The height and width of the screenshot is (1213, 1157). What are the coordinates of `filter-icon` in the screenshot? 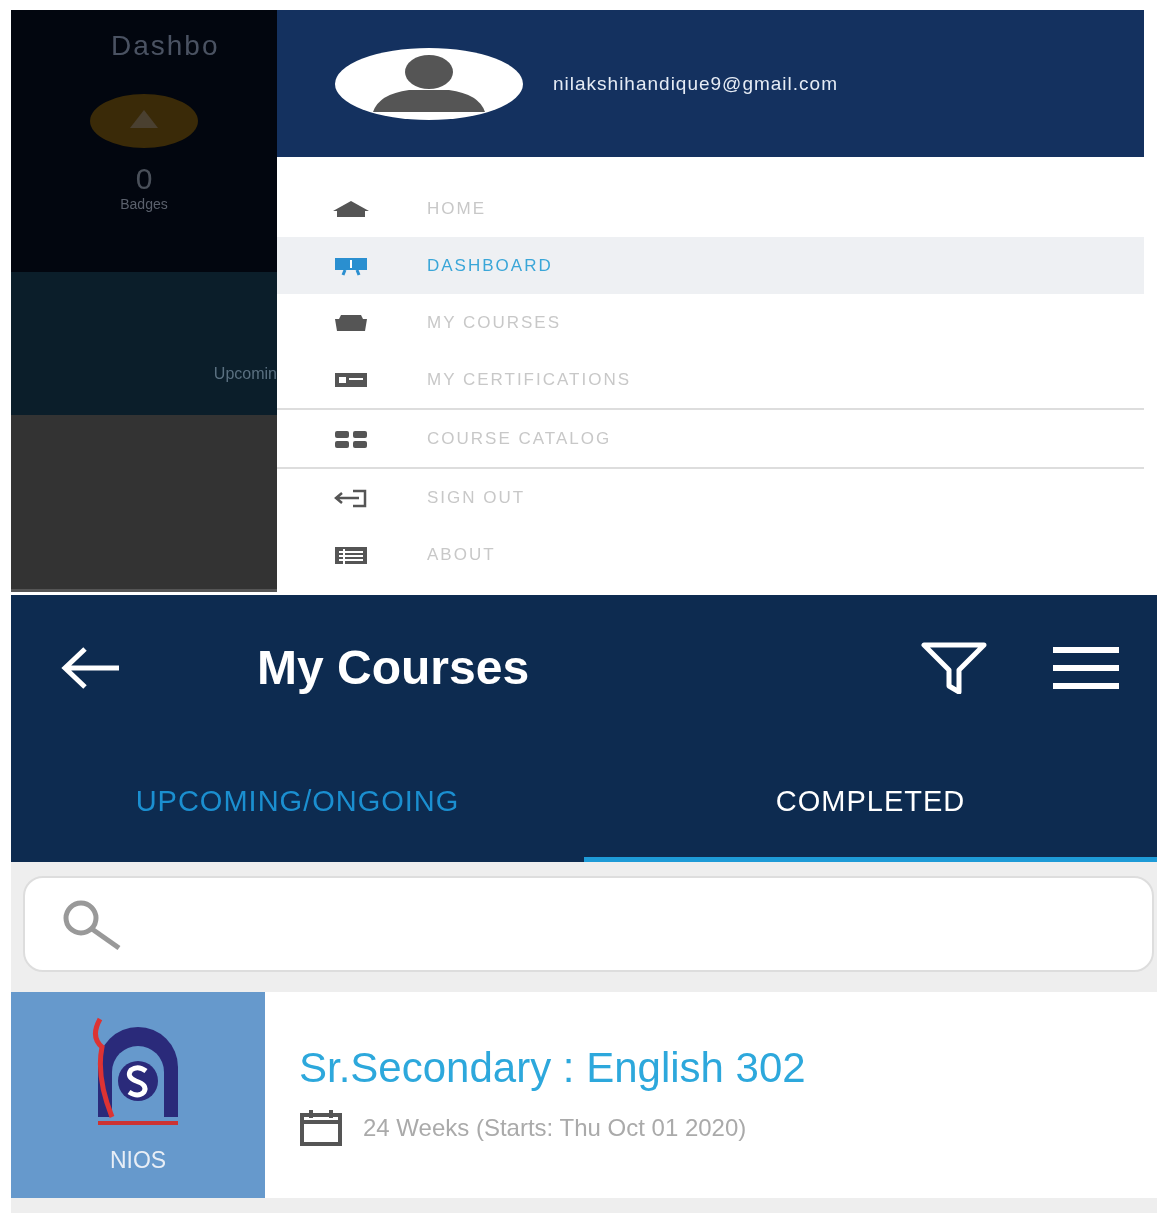 It's located at (954, 667).